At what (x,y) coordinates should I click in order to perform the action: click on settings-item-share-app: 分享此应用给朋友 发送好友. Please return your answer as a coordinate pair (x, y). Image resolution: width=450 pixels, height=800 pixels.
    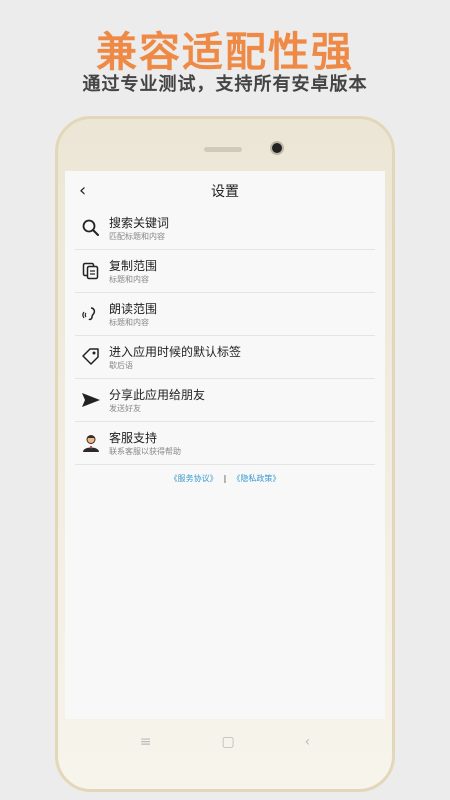
    Looking at the image, I should click on (225, 400).